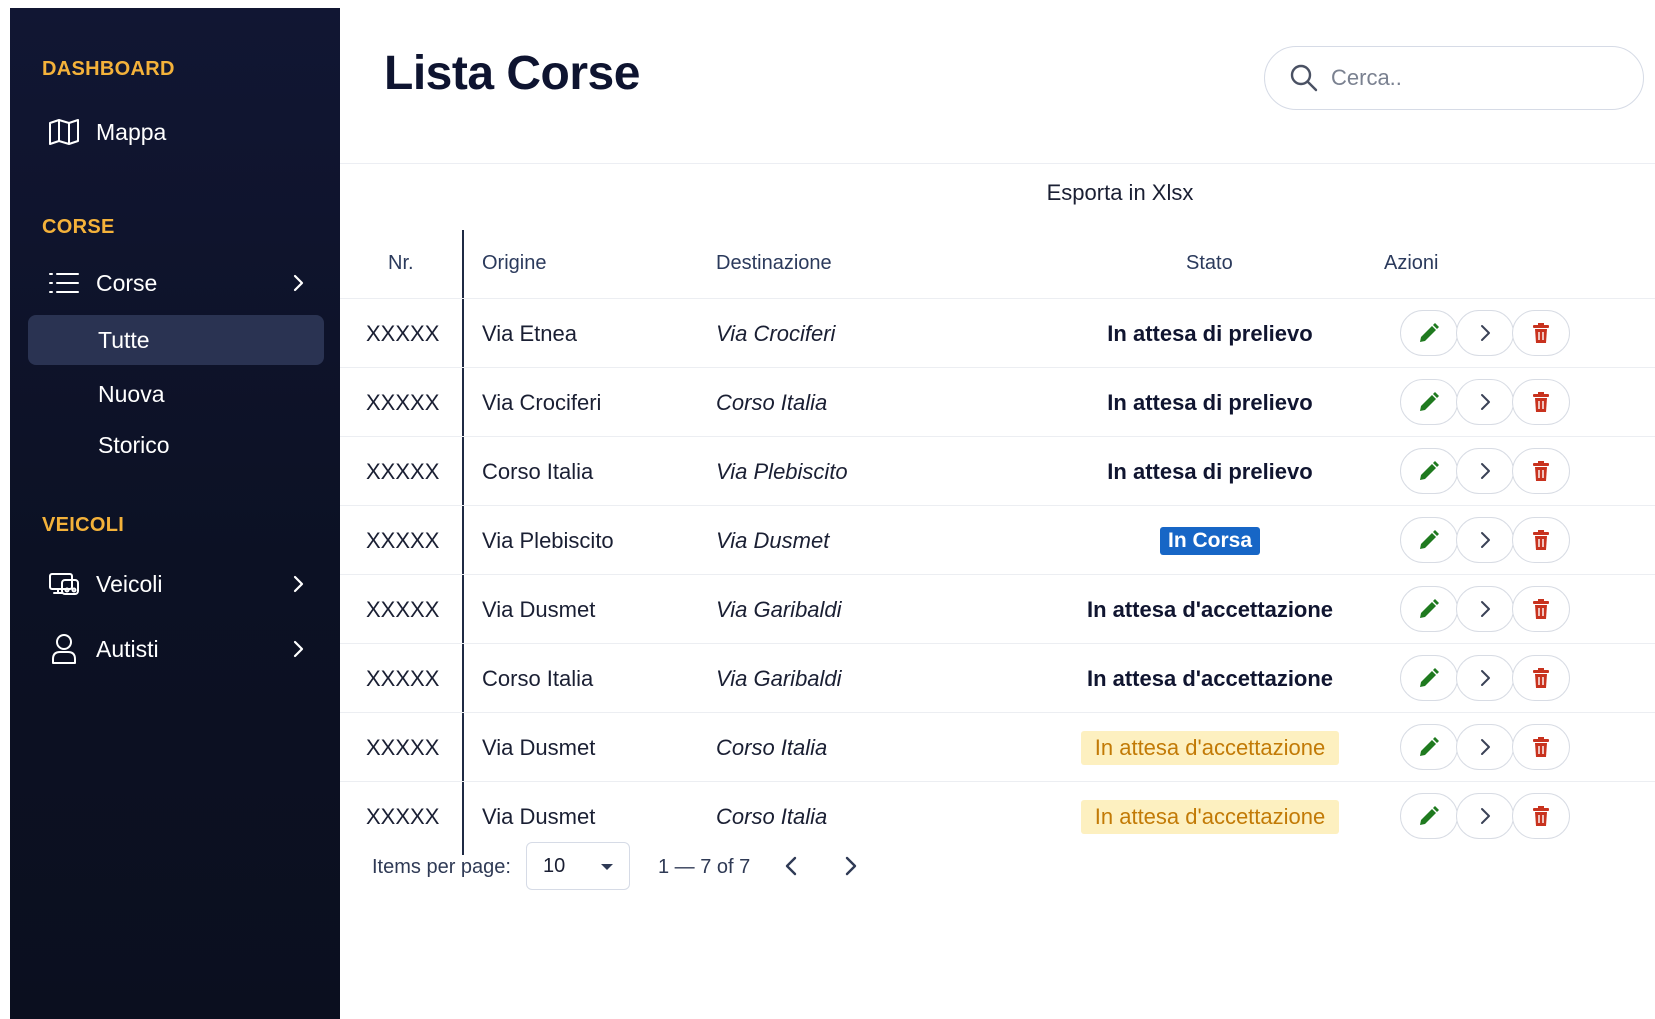 The height and width of the screenshot is (1019, 1655). What do you see at coordinates (127, 282) in the screenshot?
I see `sidebar-item-label: Corse` at bounding box center [127, 282].